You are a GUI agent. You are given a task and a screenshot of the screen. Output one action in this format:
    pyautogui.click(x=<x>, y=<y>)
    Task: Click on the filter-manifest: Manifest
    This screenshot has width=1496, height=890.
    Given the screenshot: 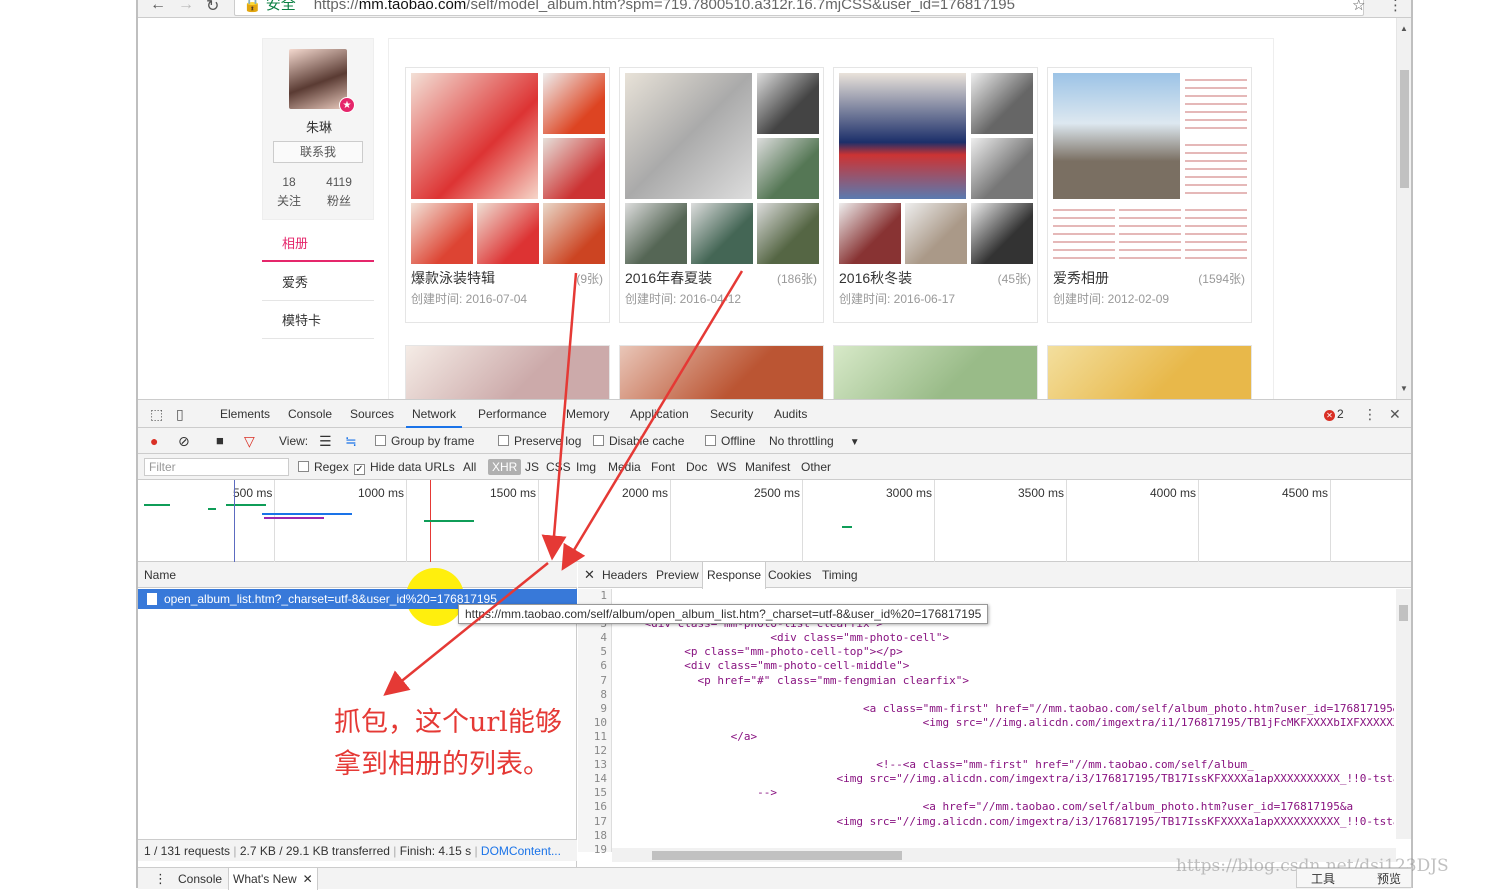 What is the action you would take?
    pyautogui.click(x=767, y=467)
    